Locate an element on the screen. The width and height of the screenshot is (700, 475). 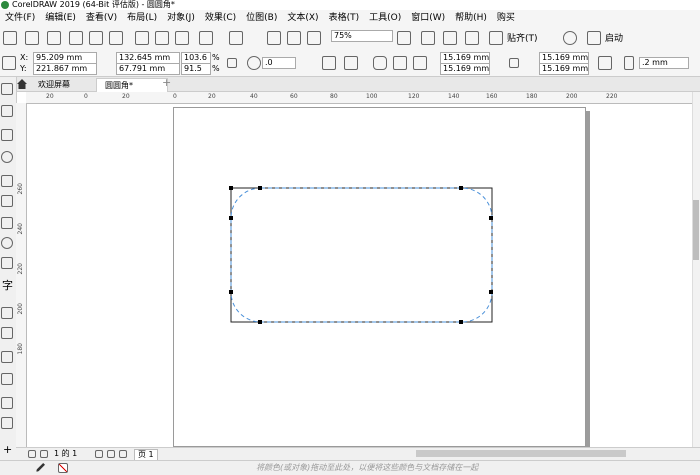
object-origin-icon is located at coordinates (9, 63).